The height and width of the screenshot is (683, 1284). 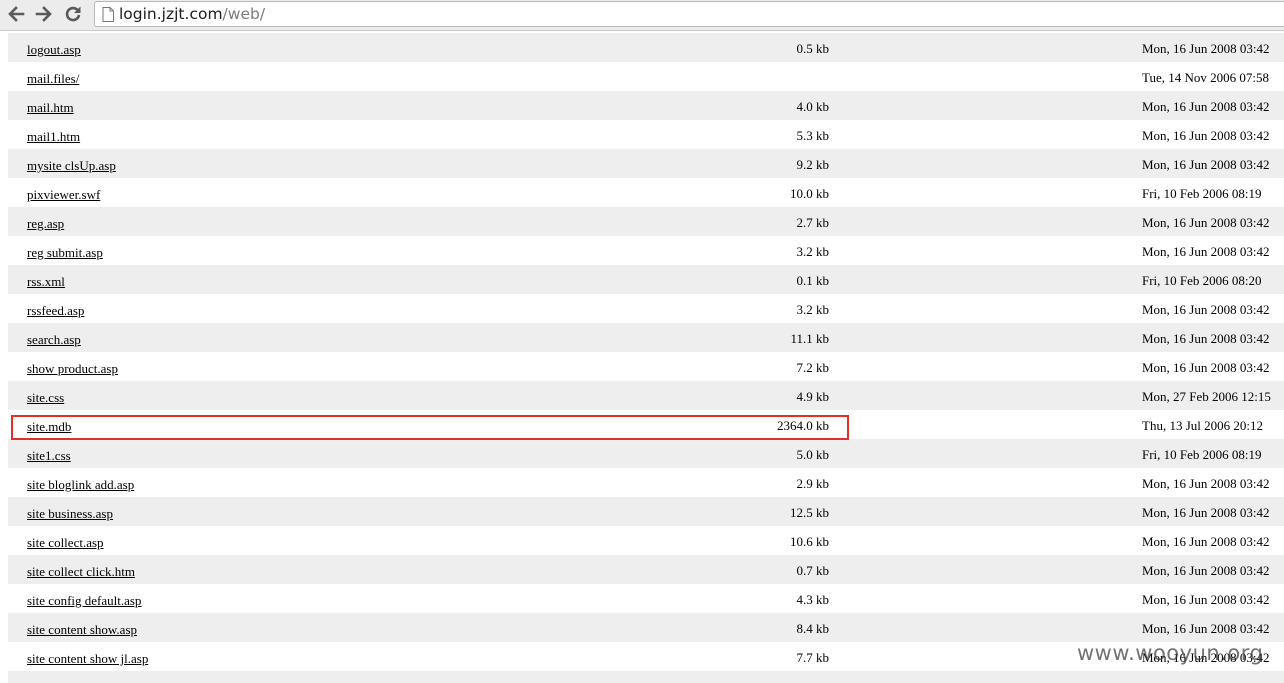 I want to click on file-size: 5.3 kb, so click(x=813, y=135).